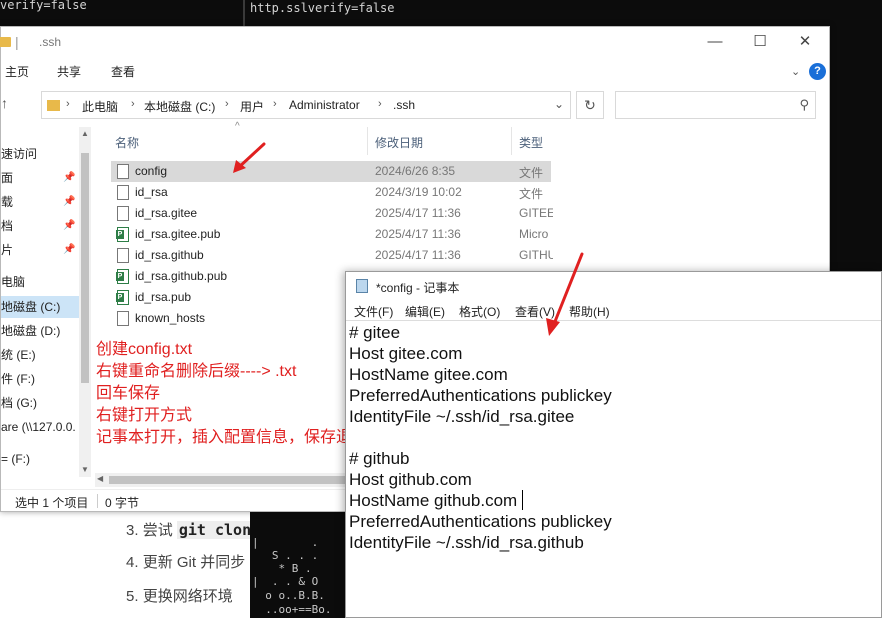  What do you see at coordinates (433, 500) in the screenshot?
I see `config-line: HostName github.com` at bounding box center [433, 500].